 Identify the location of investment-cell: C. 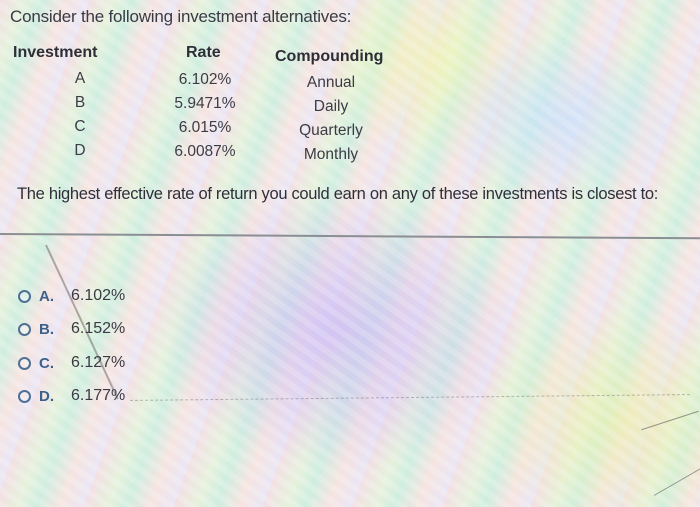
(80, 126).